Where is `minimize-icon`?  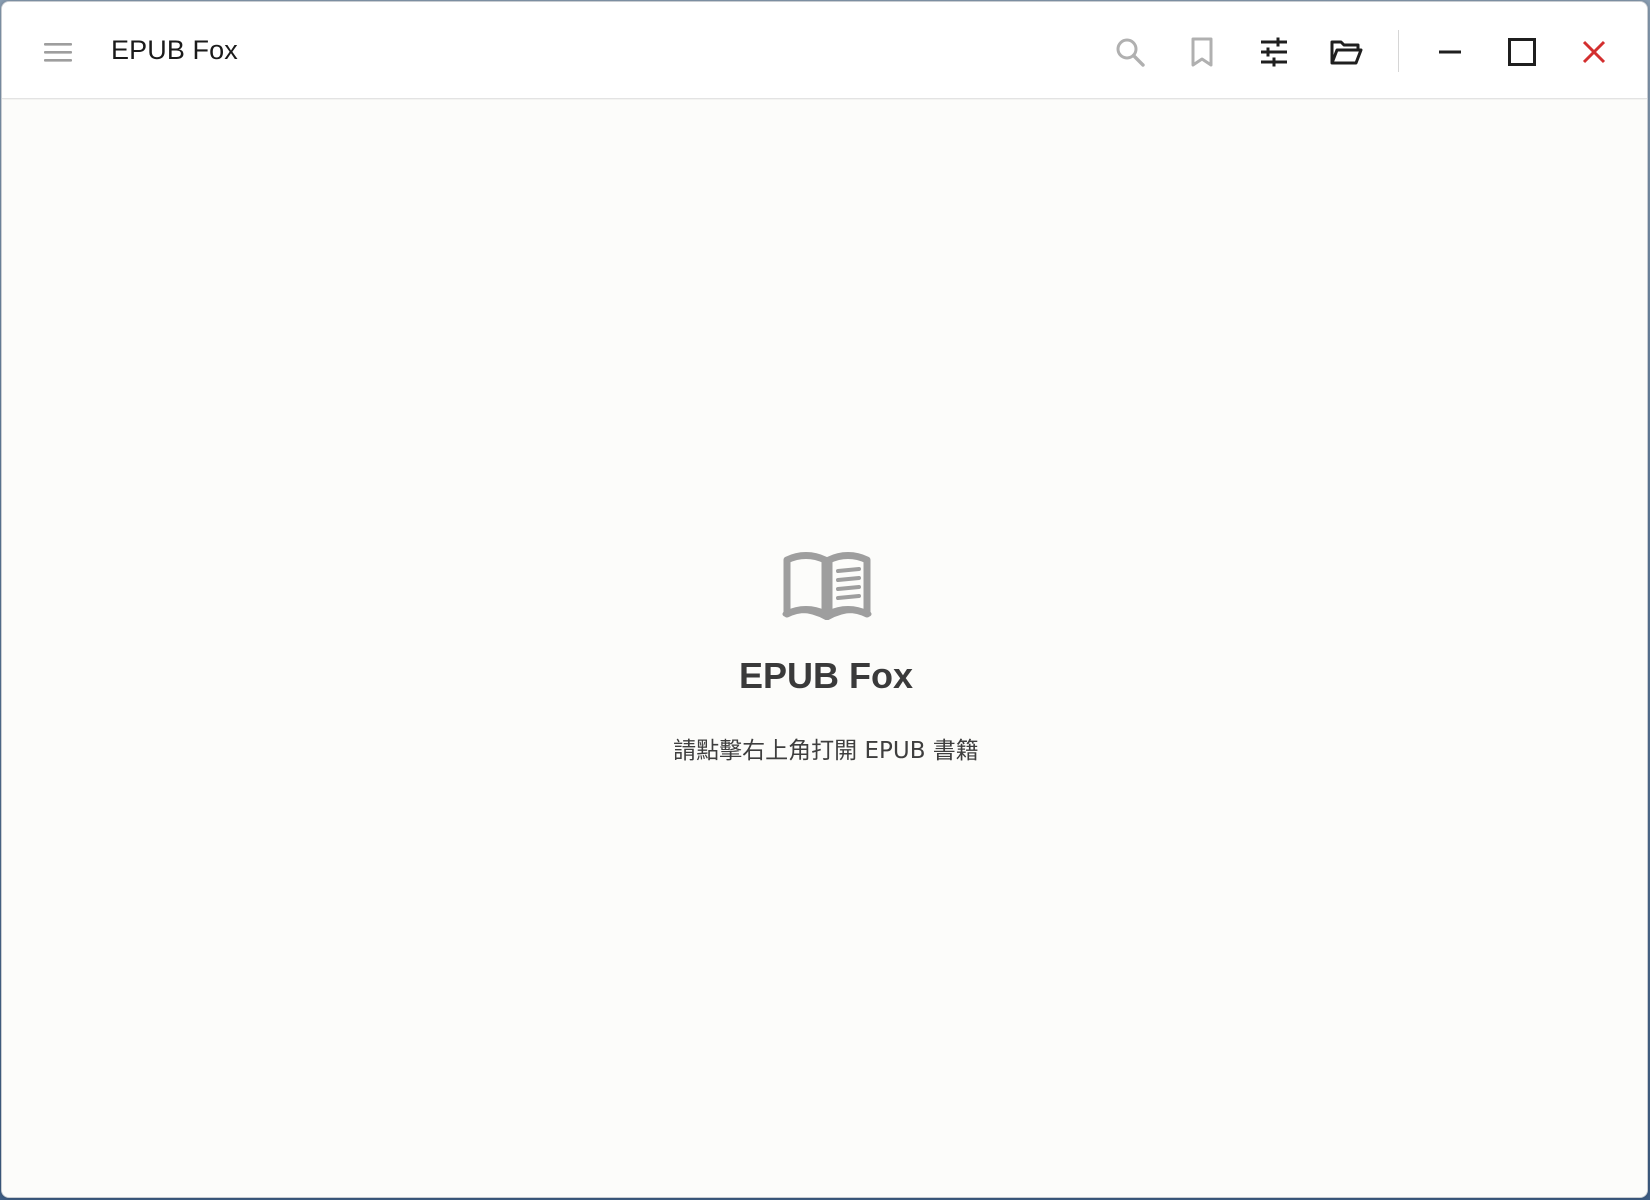 minimize-icon is located at coordinates (1450, 52).